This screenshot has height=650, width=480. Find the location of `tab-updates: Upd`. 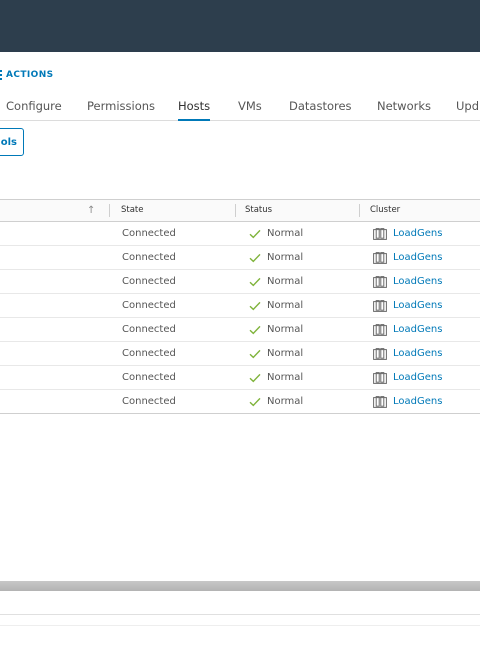

tab-updates: Upd is located at coordinates (467, 108).